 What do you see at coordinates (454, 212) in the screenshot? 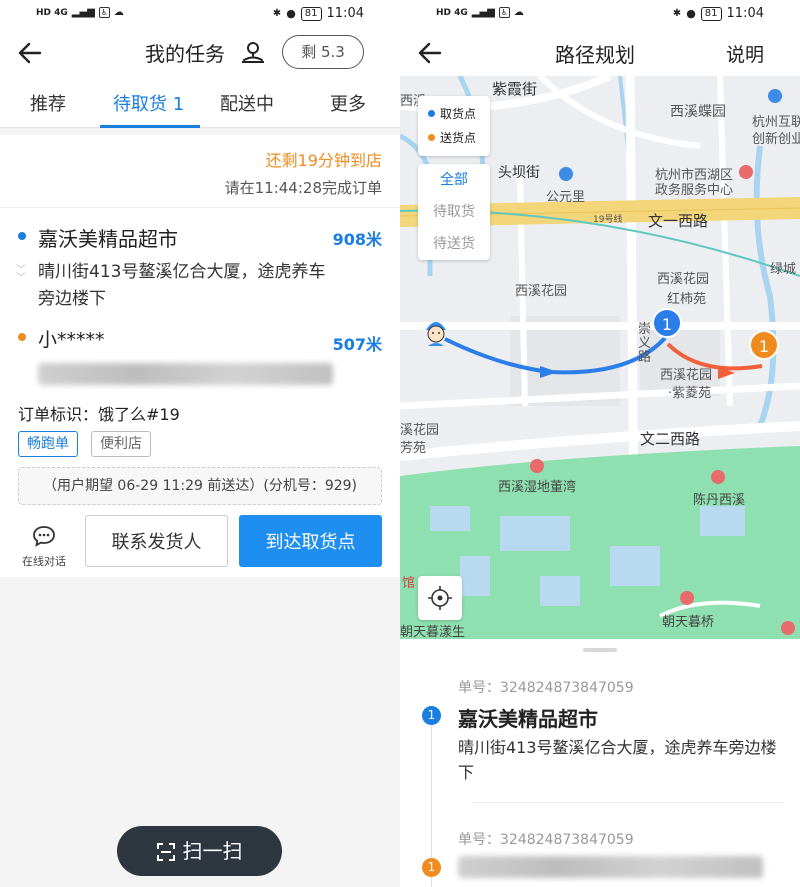
I see `filter-pending-pickup: 待取货` at bounding box center [454, 212].